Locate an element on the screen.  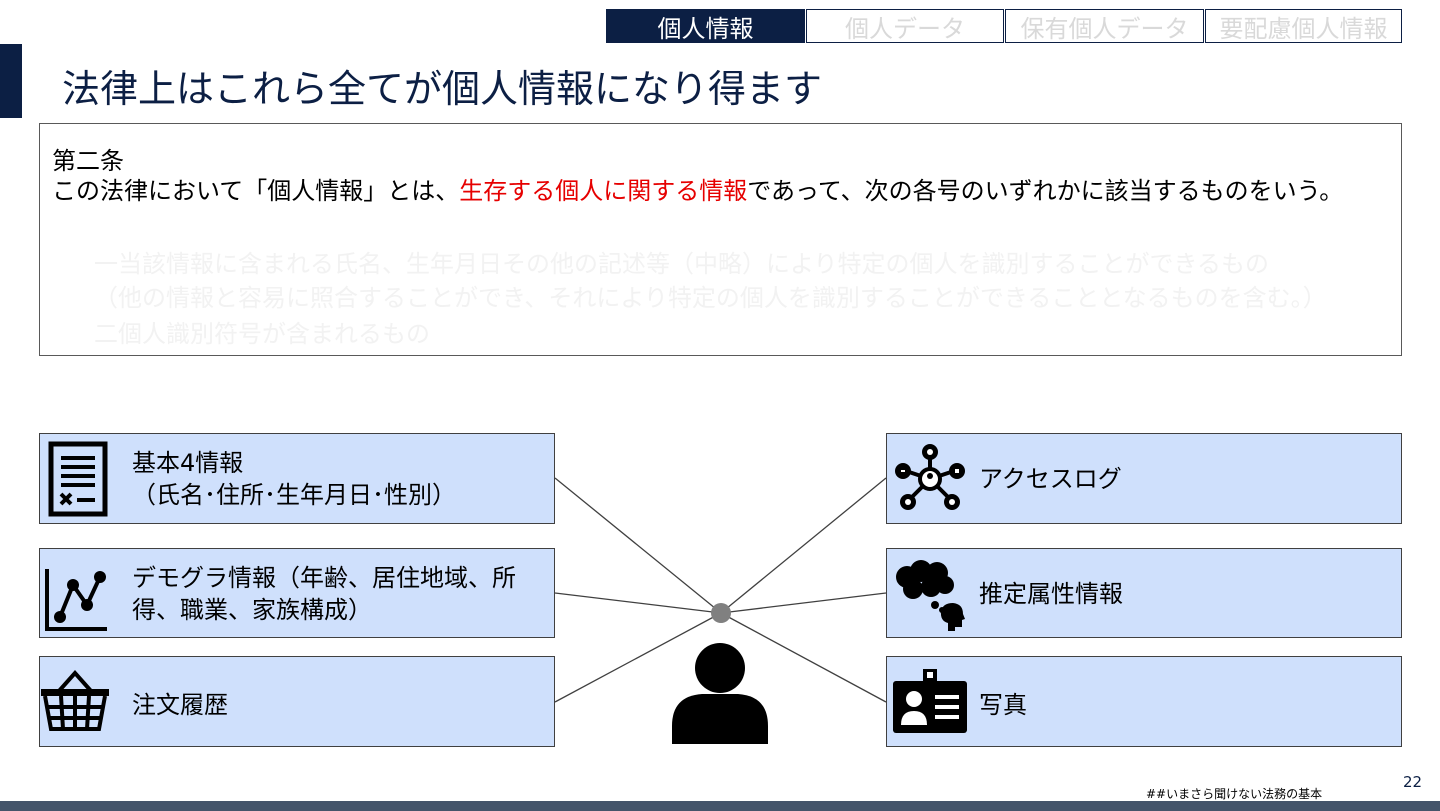
connector-access-log is located at coordinates (803, 545).